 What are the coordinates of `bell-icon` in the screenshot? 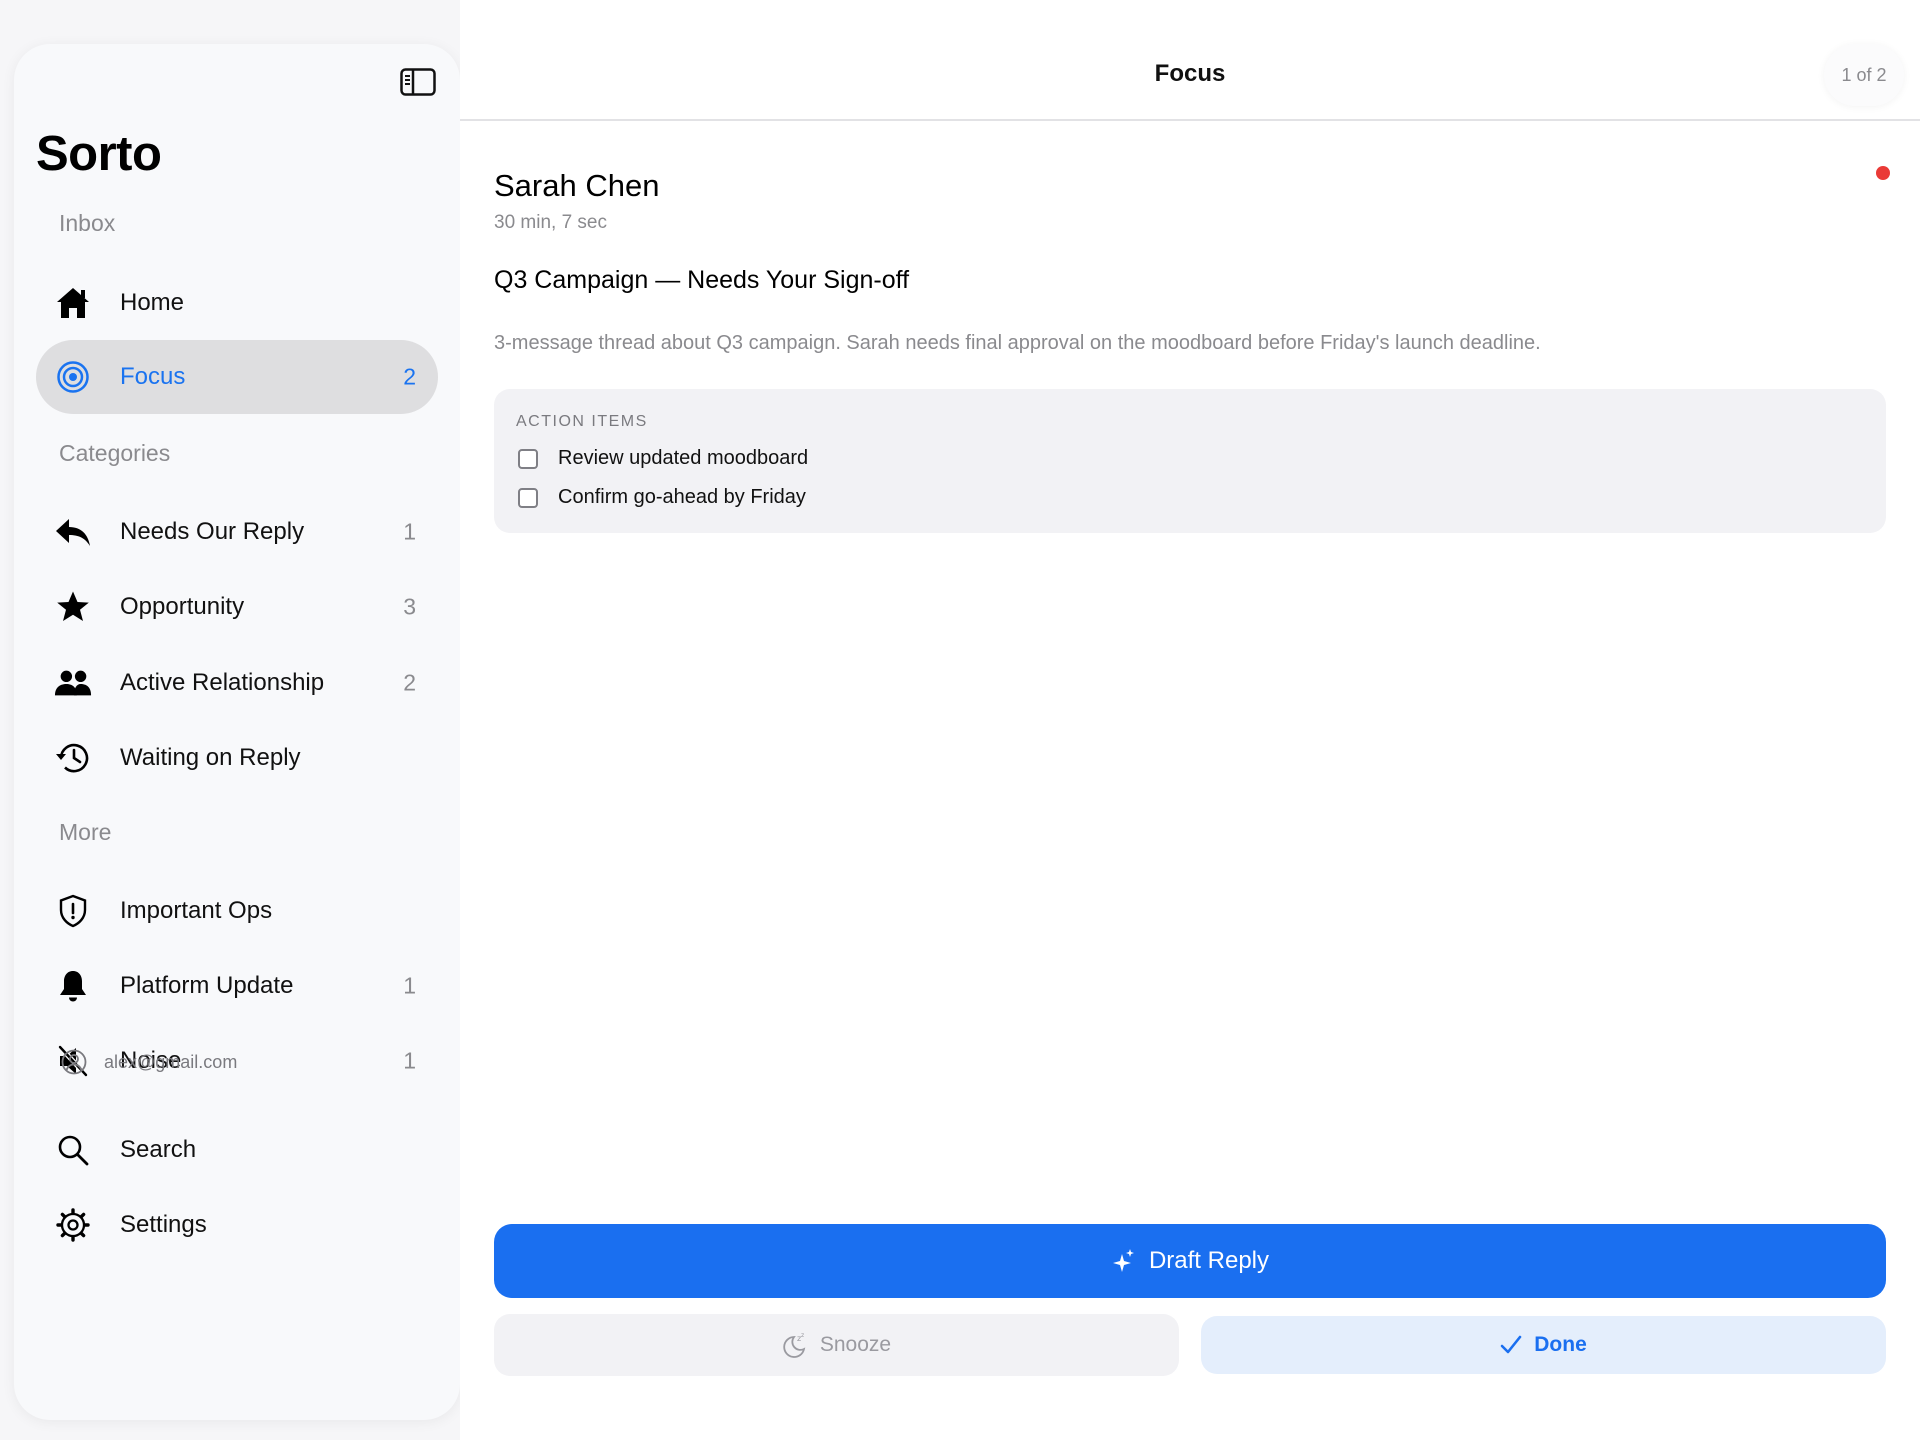 It's located at (73, 986).